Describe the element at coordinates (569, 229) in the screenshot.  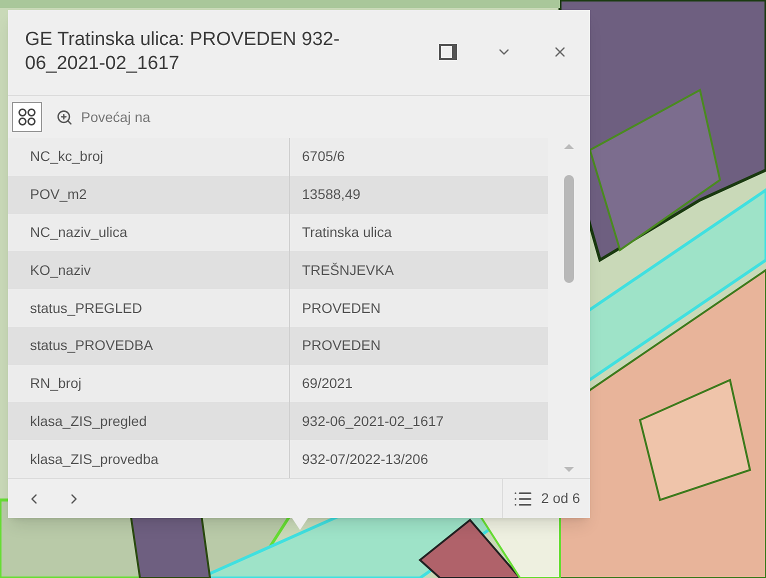
I see `scrollbar-thumb` at that location.